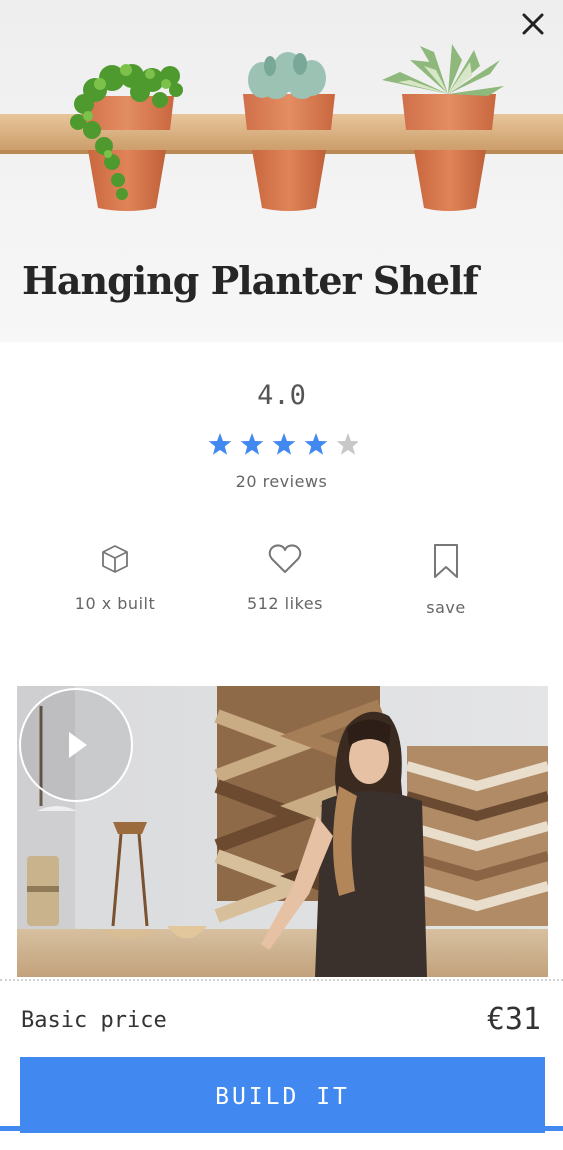  Describe the element at coordinates (76, 745) in the screenshot. I see `play-icon` at that location.